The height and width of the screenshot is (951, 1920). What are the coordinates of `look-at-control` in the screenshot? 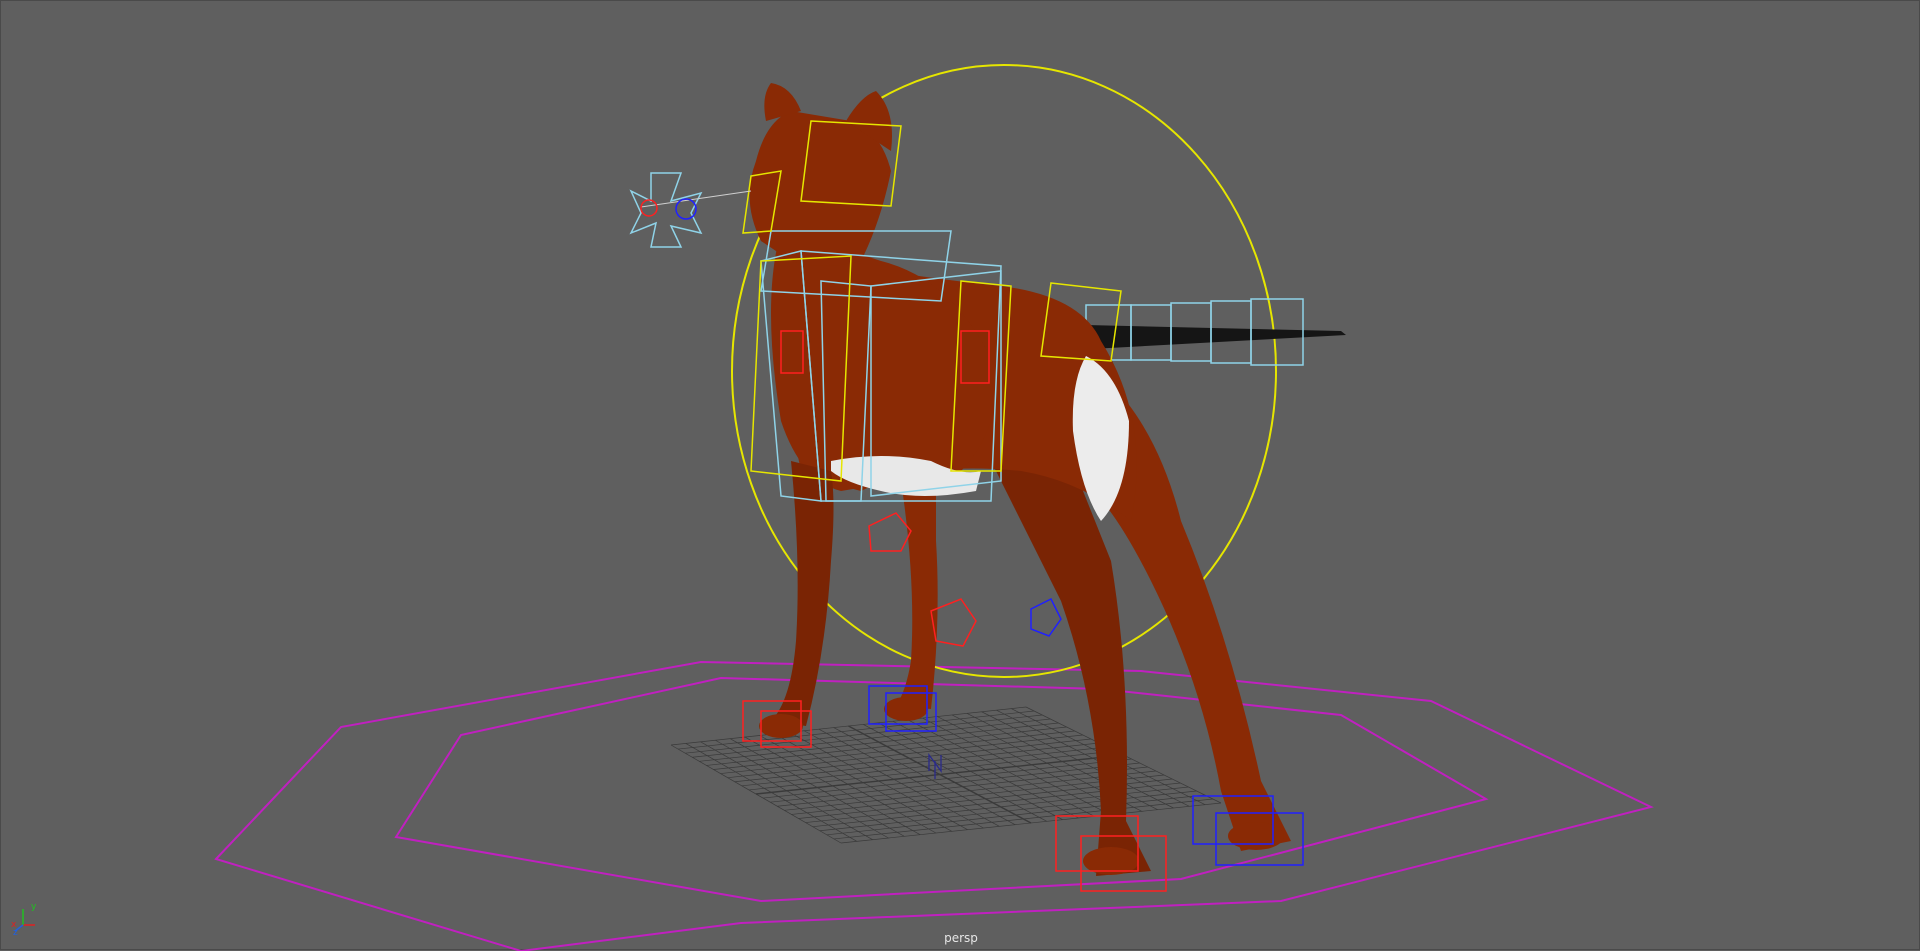 It's located at (690, 210).